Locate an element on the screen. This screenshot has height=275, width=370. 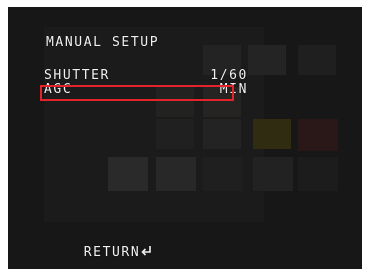
return-button: RETURN is located at coordinates (99, 250).